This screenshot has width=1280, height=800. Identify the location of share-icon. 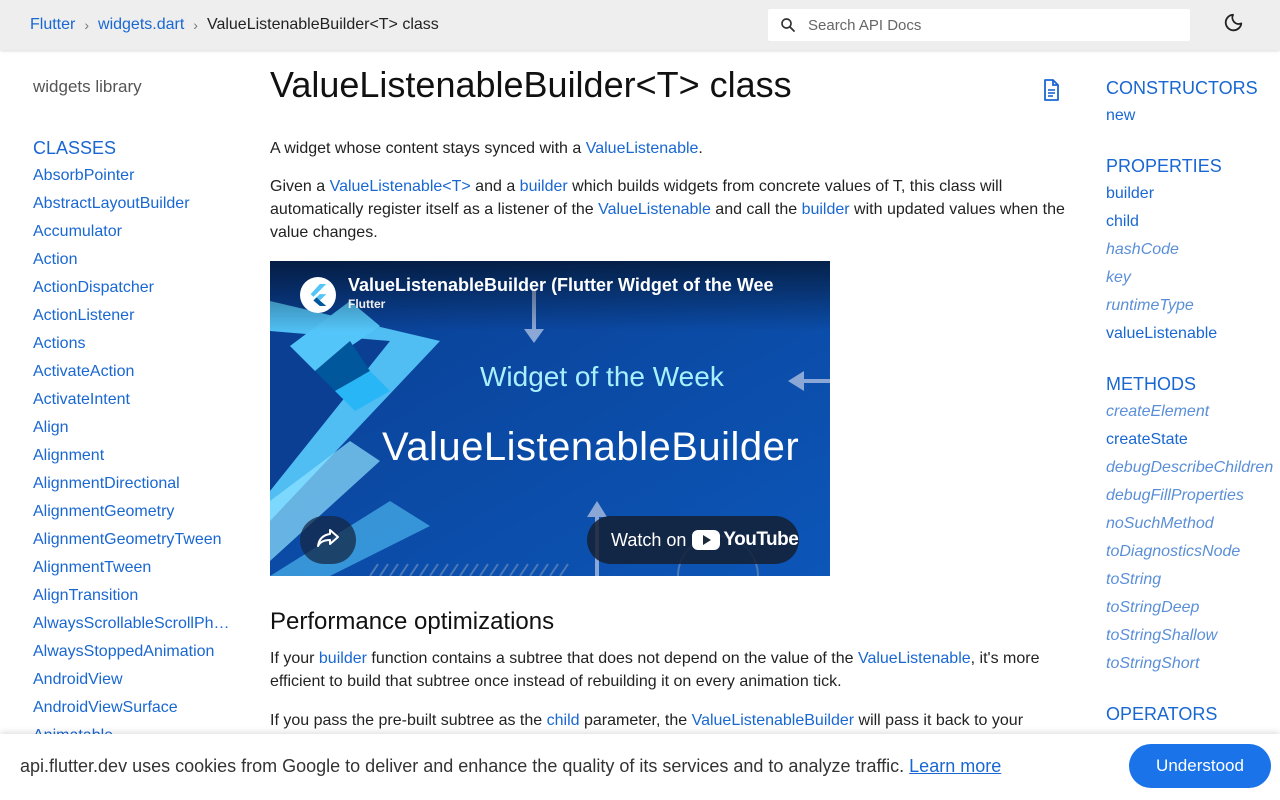
(328, 540).